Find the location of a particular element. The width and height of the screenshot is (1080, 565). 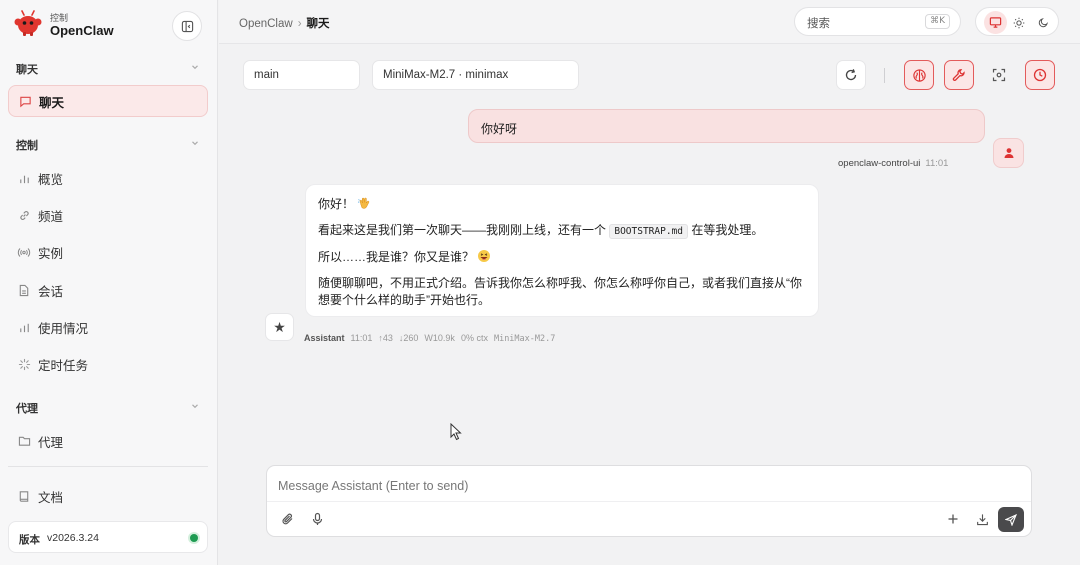

focus-mode-button is located at coordinates (999, 75).